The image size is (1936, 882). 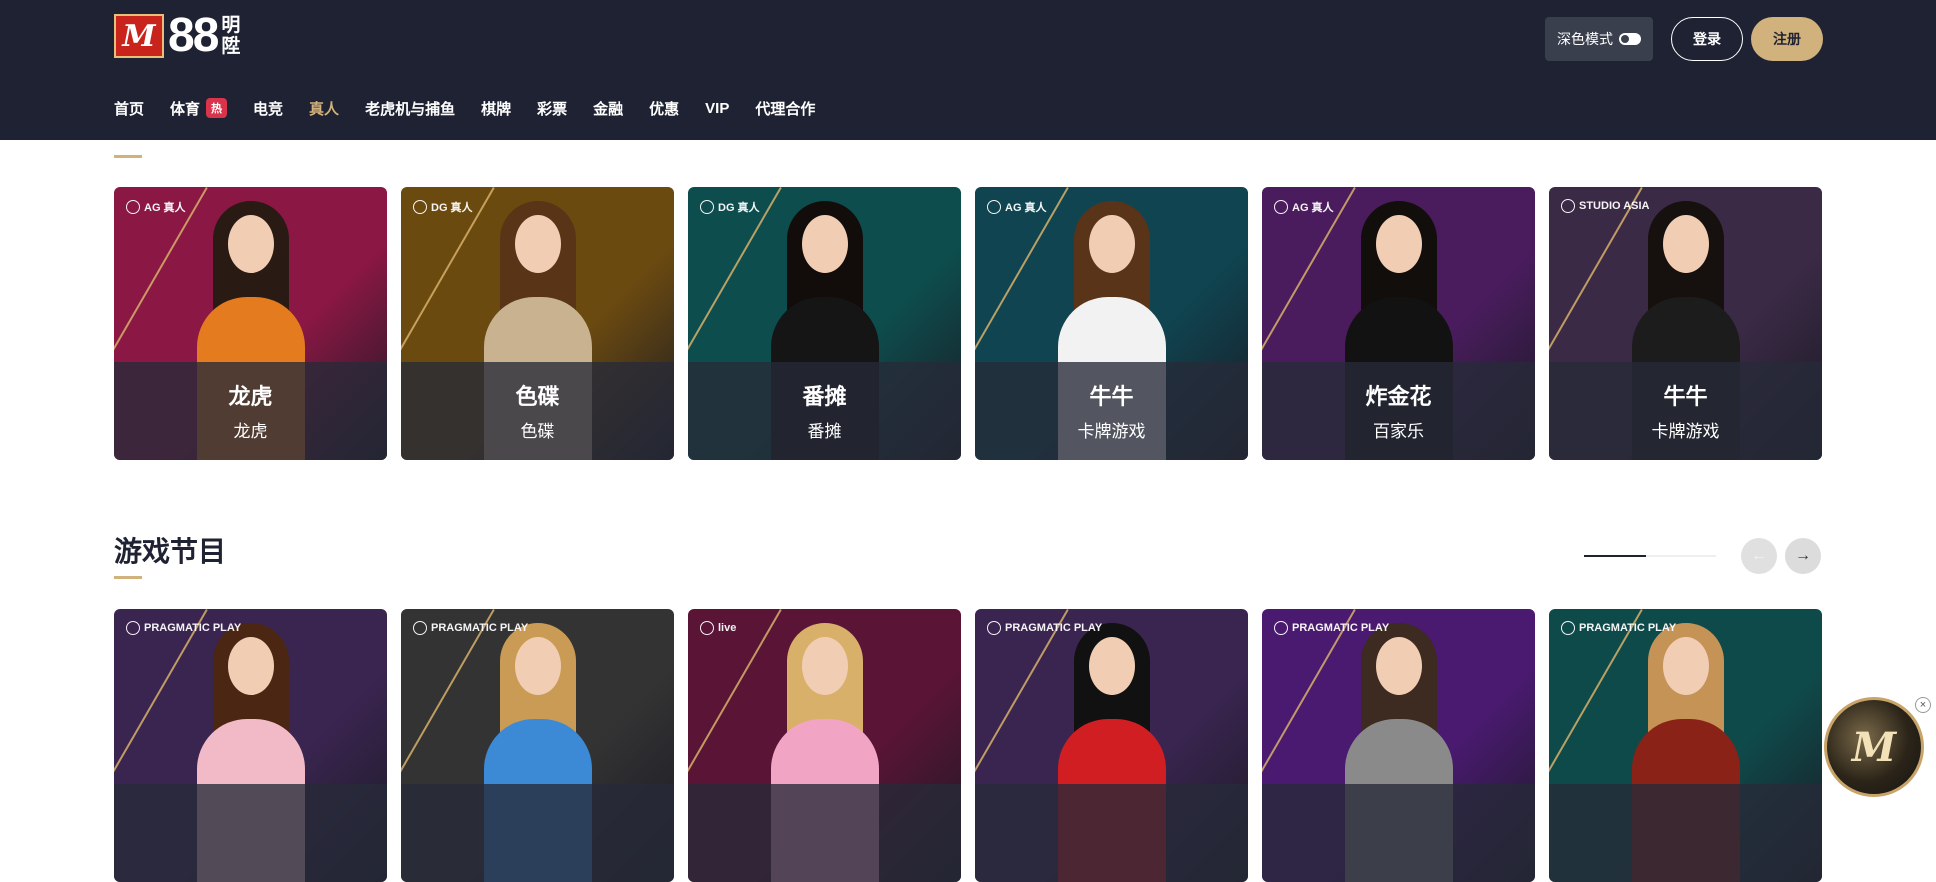 What do you see at coordinates (824, 323) in the screenshot?
I see `live-game-card: DG 真人 番摊 番摊` at bounding box center [824, 323].